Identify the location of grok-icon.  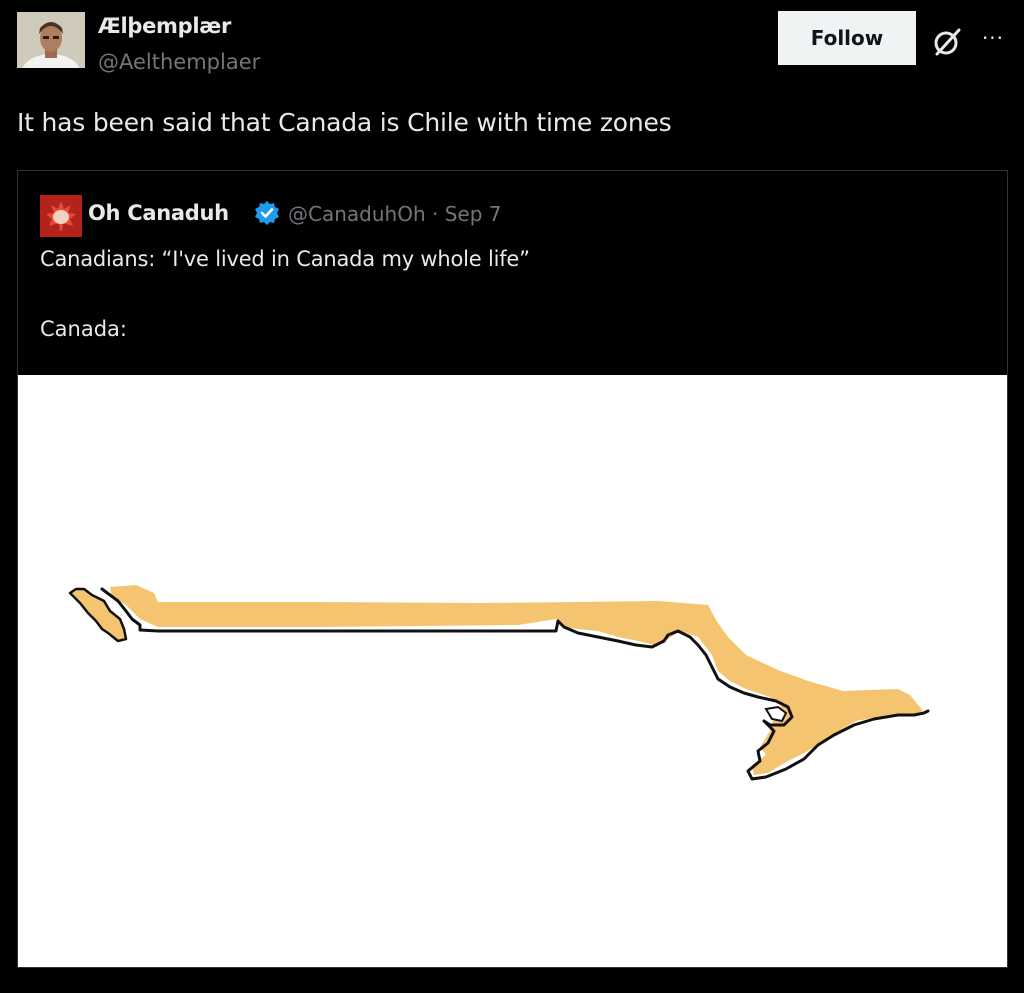
(947, 42).